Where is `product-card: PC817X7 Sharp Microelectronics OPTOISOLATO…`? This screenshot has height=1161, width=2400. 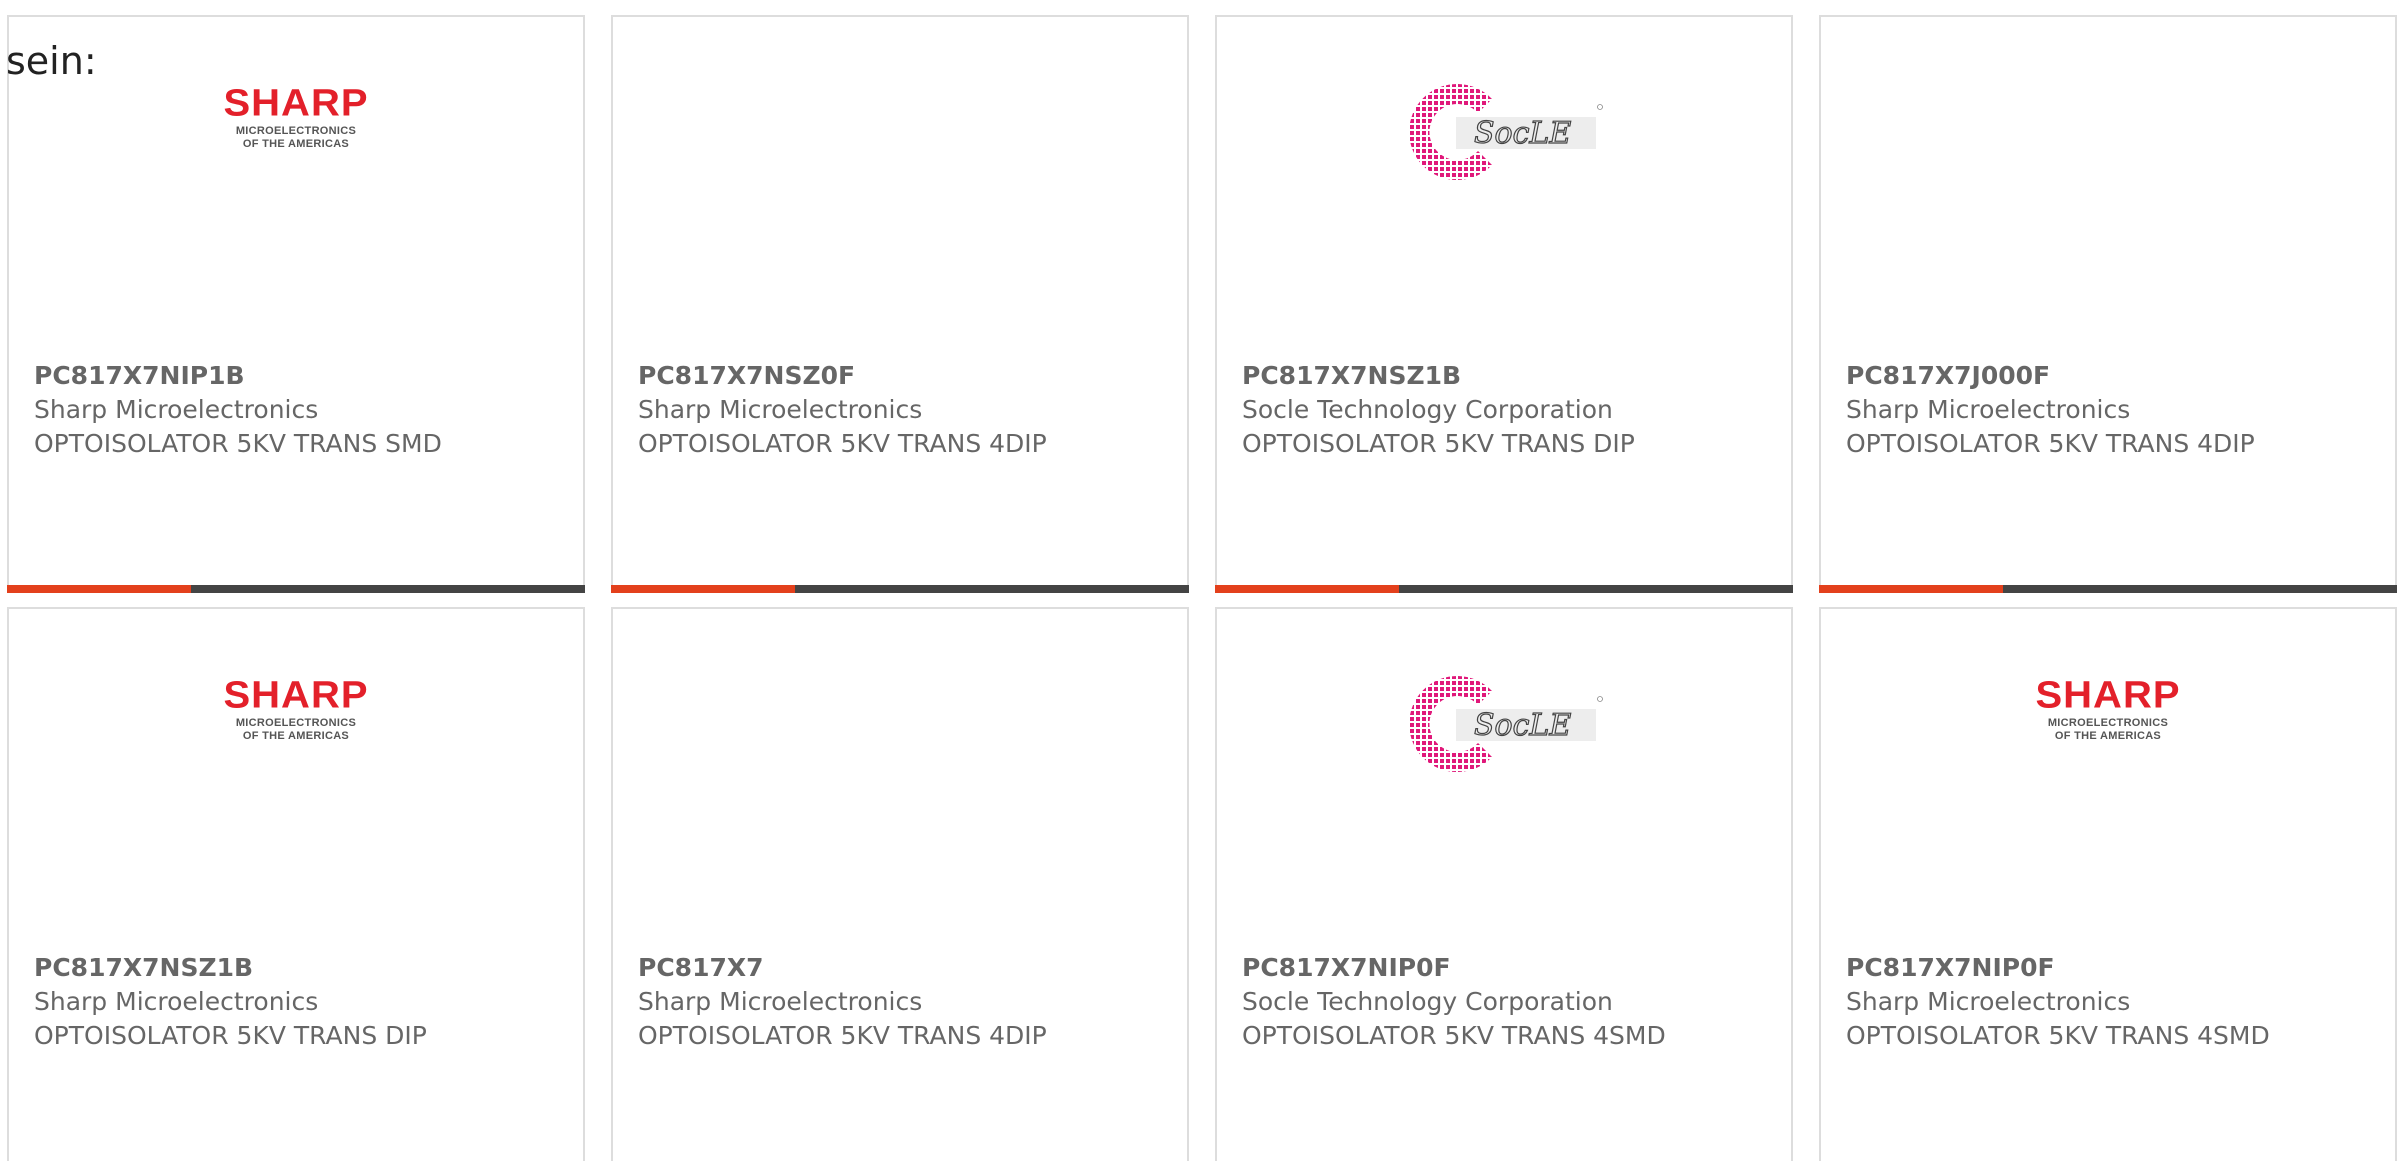 product-card: PC817X7 Sharp Microelectronics OPTOISOLATO… is located at coordinates (900, 884).